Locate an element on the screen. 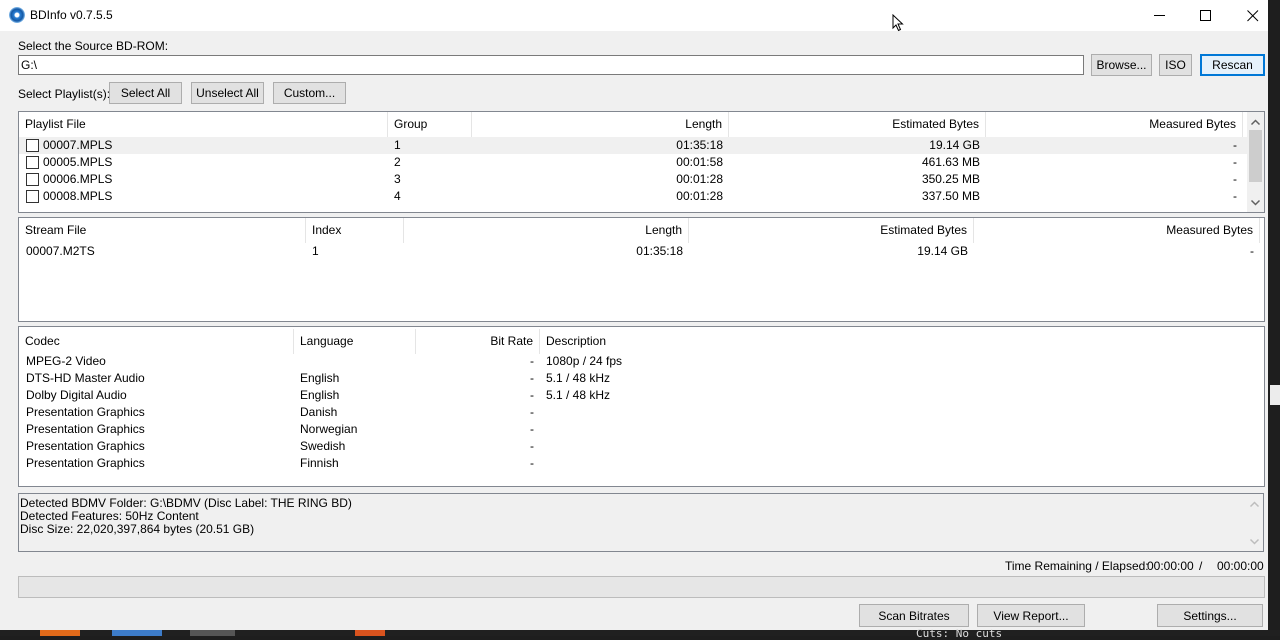 The image size is (1280, 640). maximize-icon is located at coordinates (1205, 15).